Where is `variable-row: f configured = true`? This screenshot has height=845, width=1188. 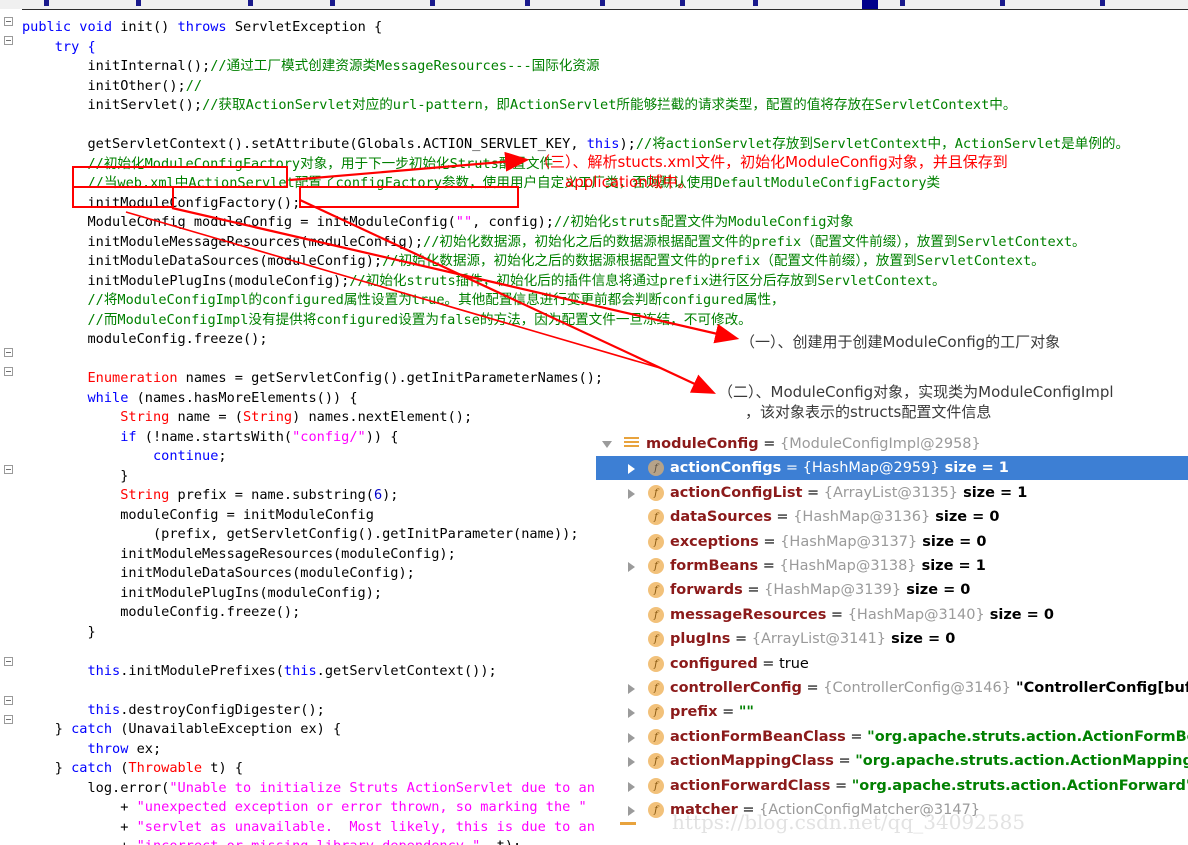 variable-row: f configured = true is located at coordinates (892, 664).